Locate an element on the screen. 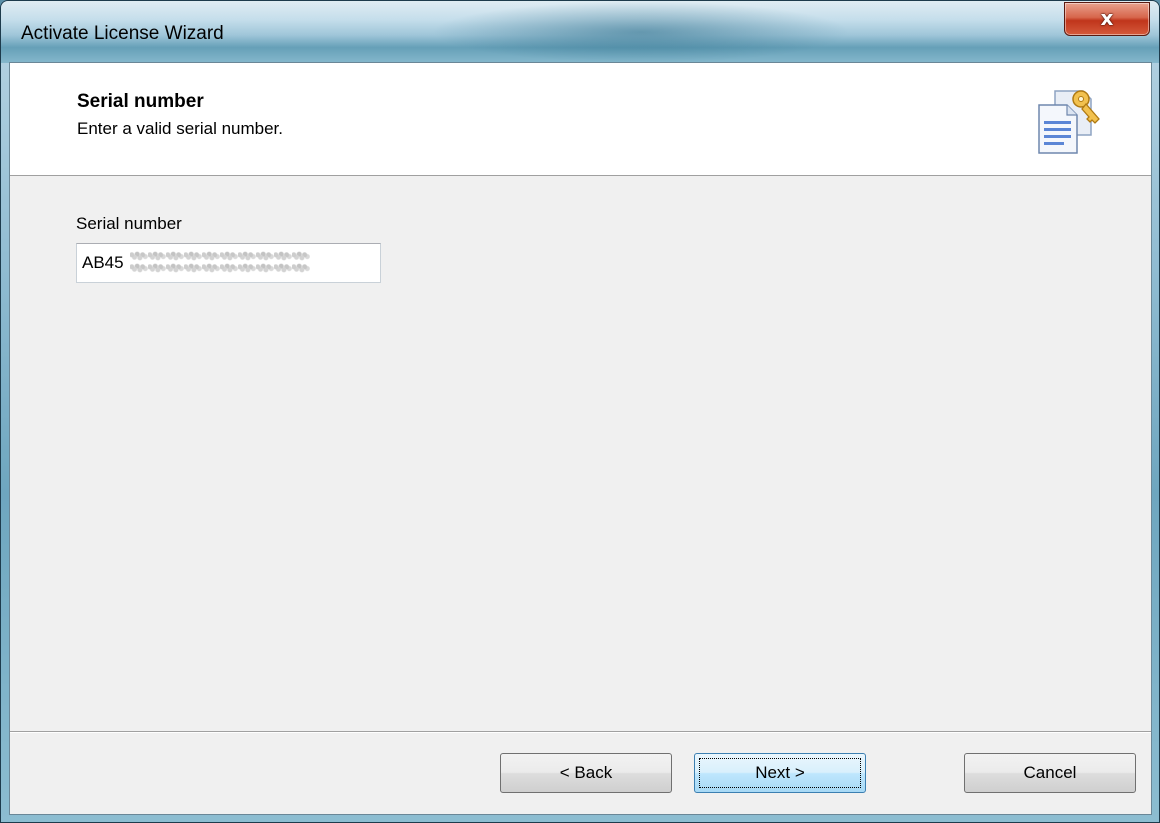 The width and height of the screenshot is (1160, 823). focus-rectangle is located at coordinates (780, 773).